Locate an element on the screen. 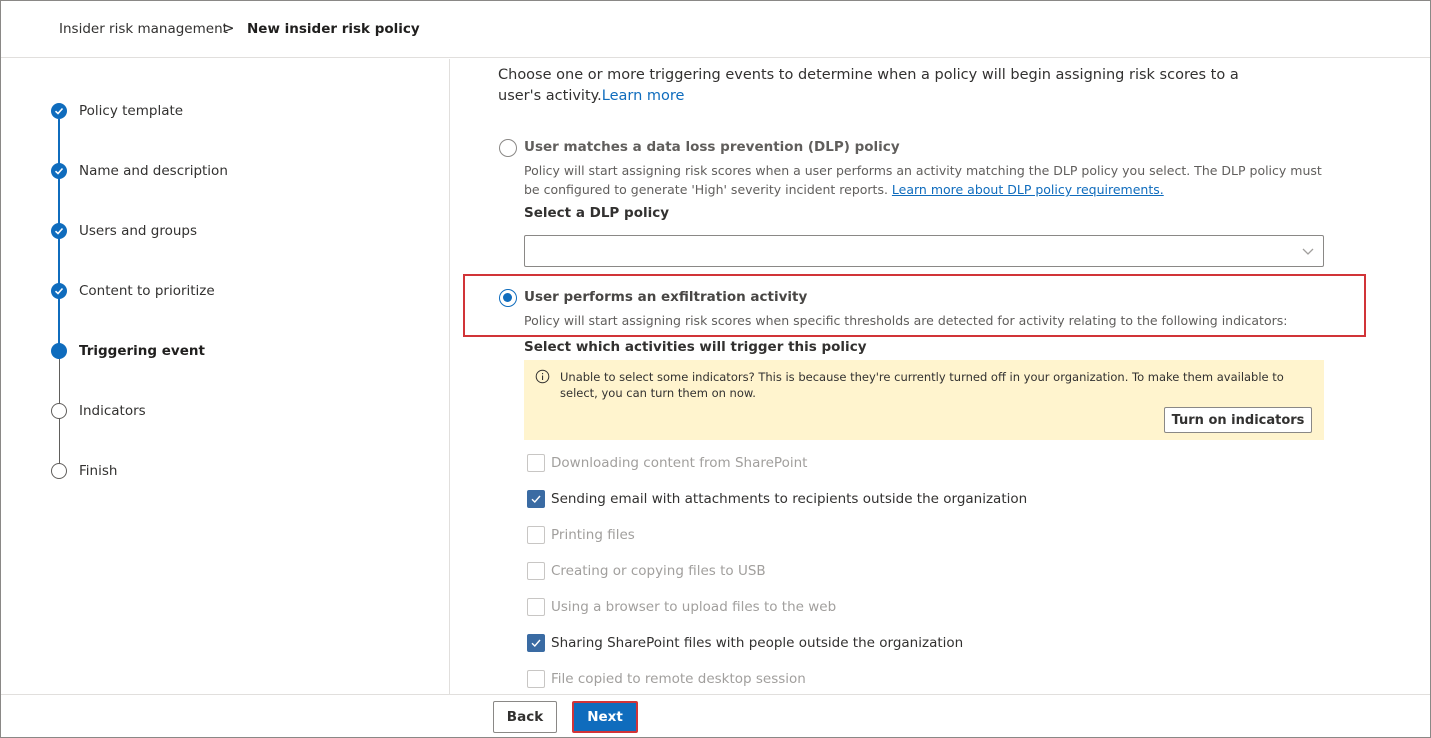  info-icon is located at coordinates (542, 378).